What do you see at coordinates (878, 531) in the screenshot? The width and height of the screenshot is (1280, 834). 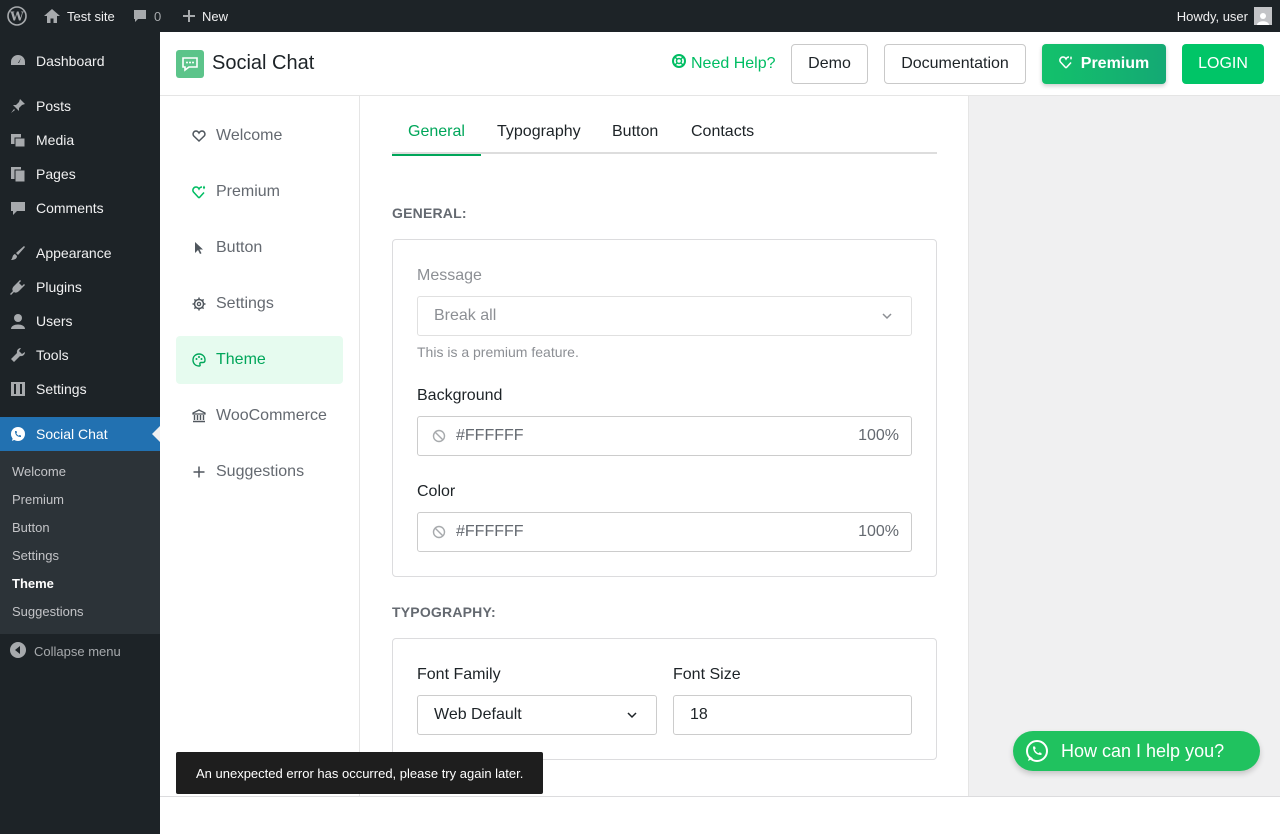 I see `text-color-opacity: 100%` at bounding box center [878, 531].